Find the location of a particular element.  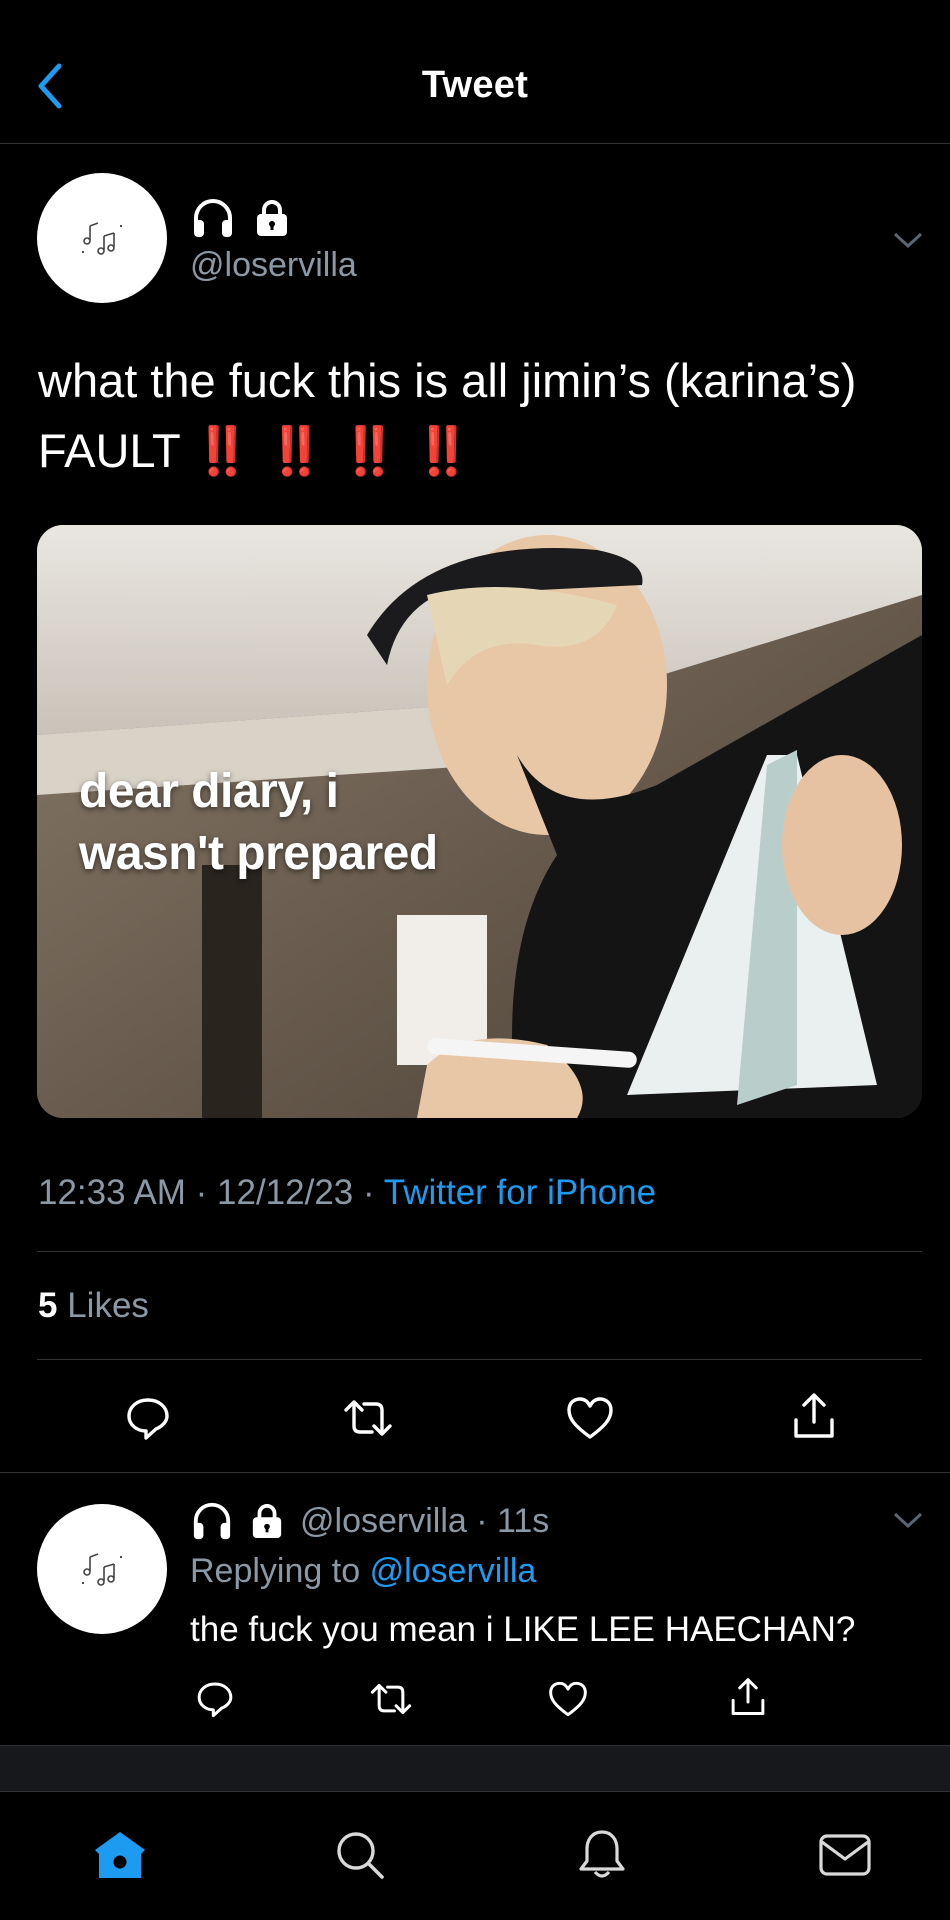

author-handle: @loservilla is located at coordinates (273, 265).